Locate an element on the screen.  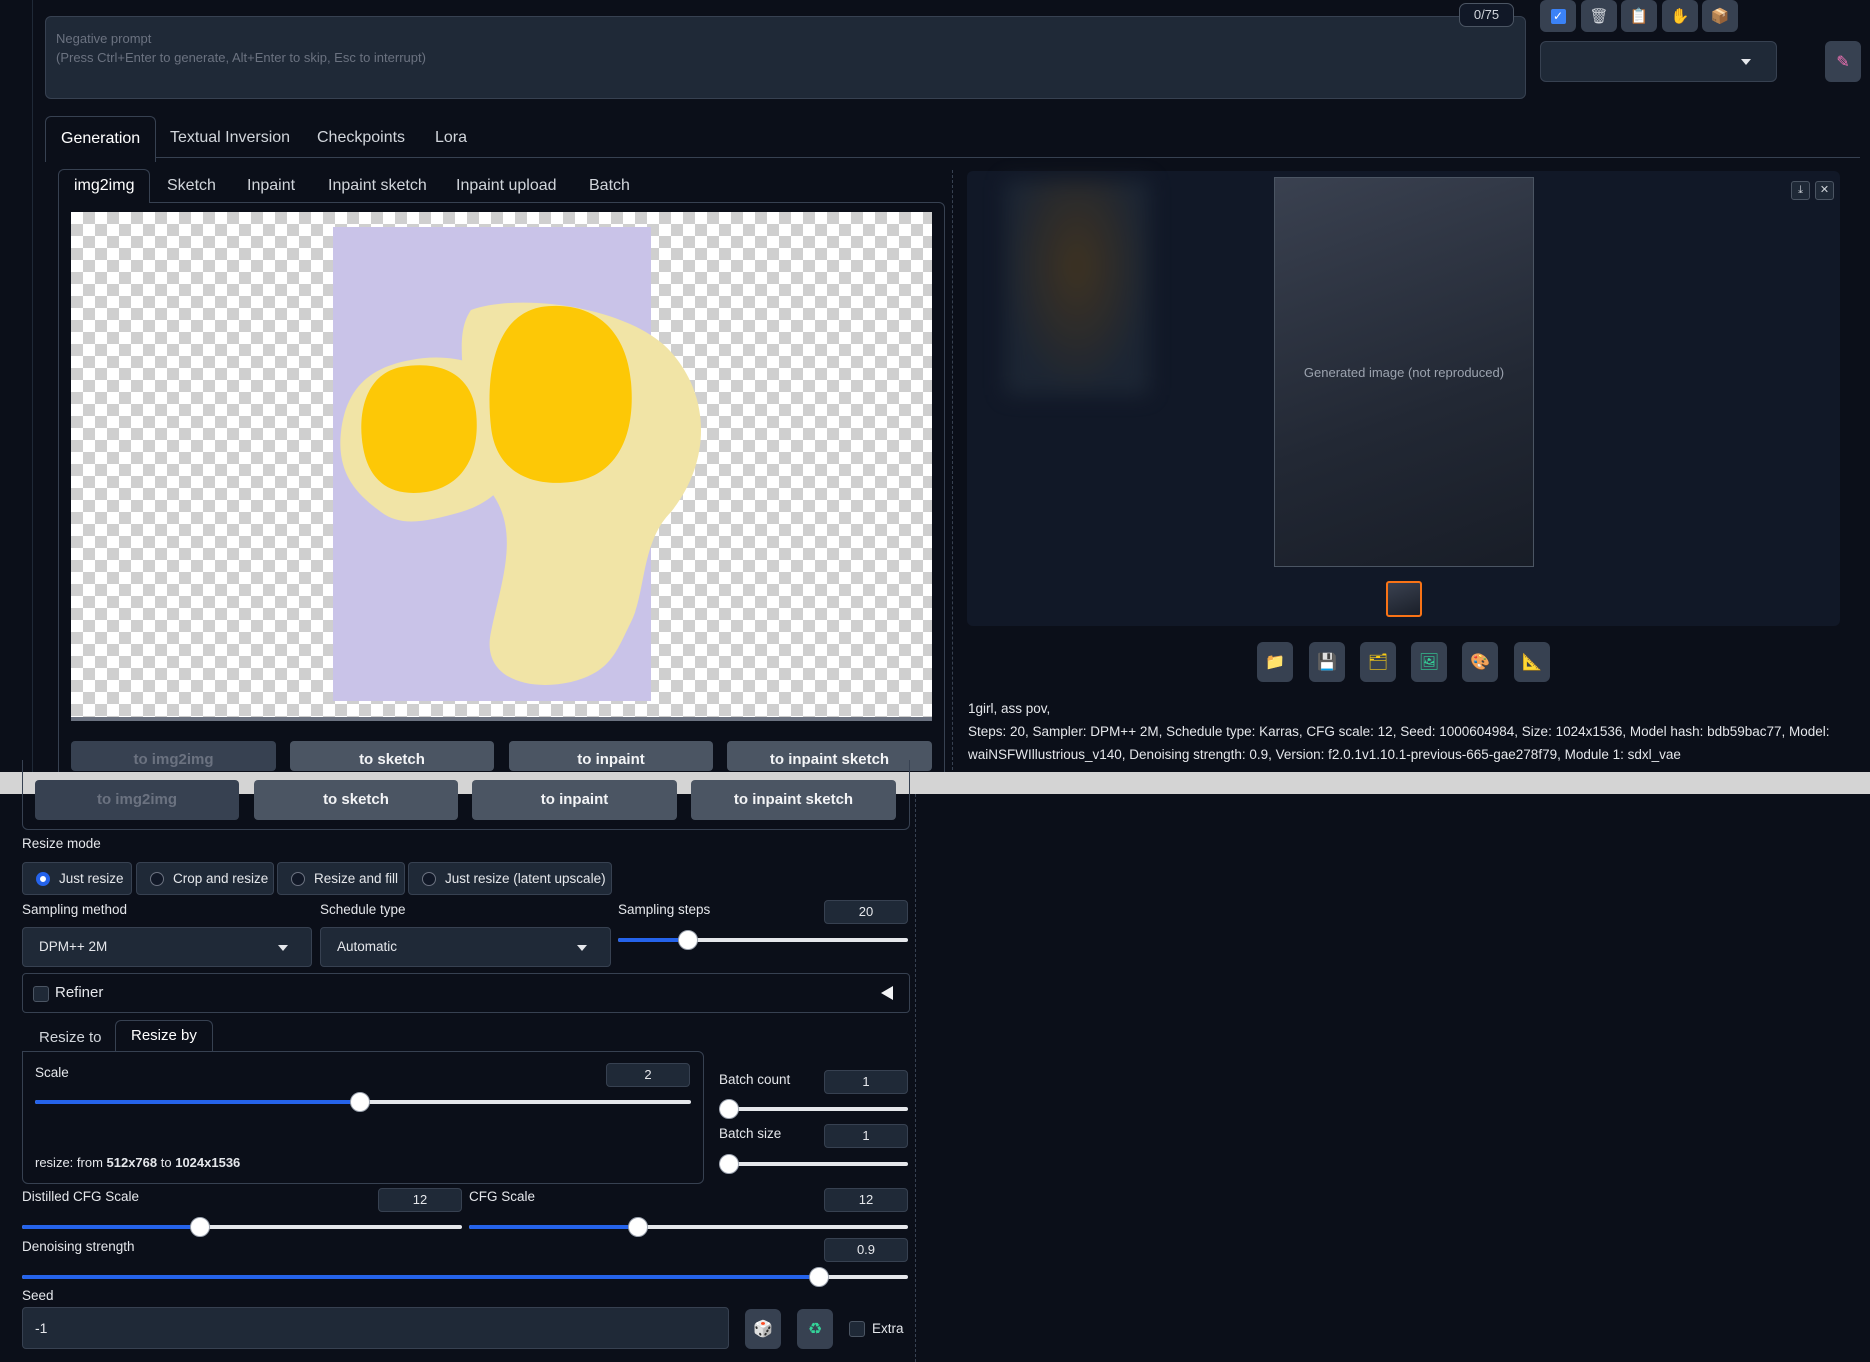
zip-button: 🗂 is located at coordinates (1378, 662).